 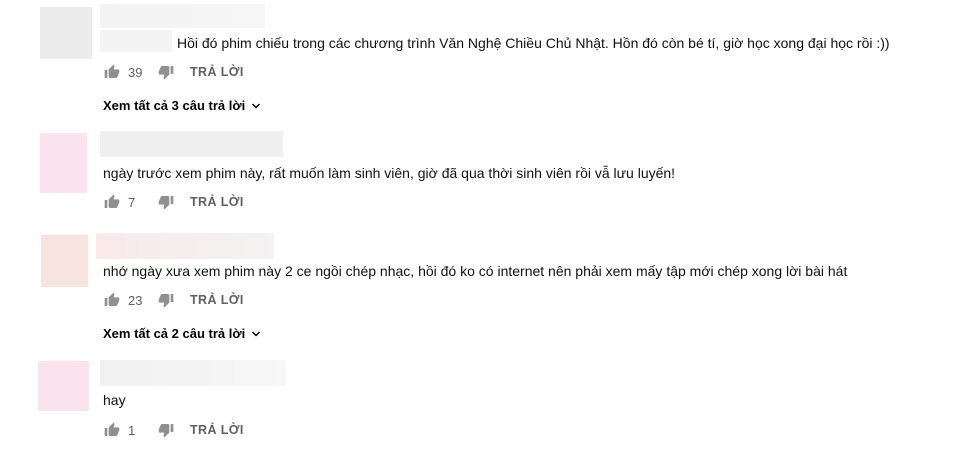 What do you see at coordinates (135, 72) in the screenshot?
I see `like-count: 39` at bounding box center [135, 72].